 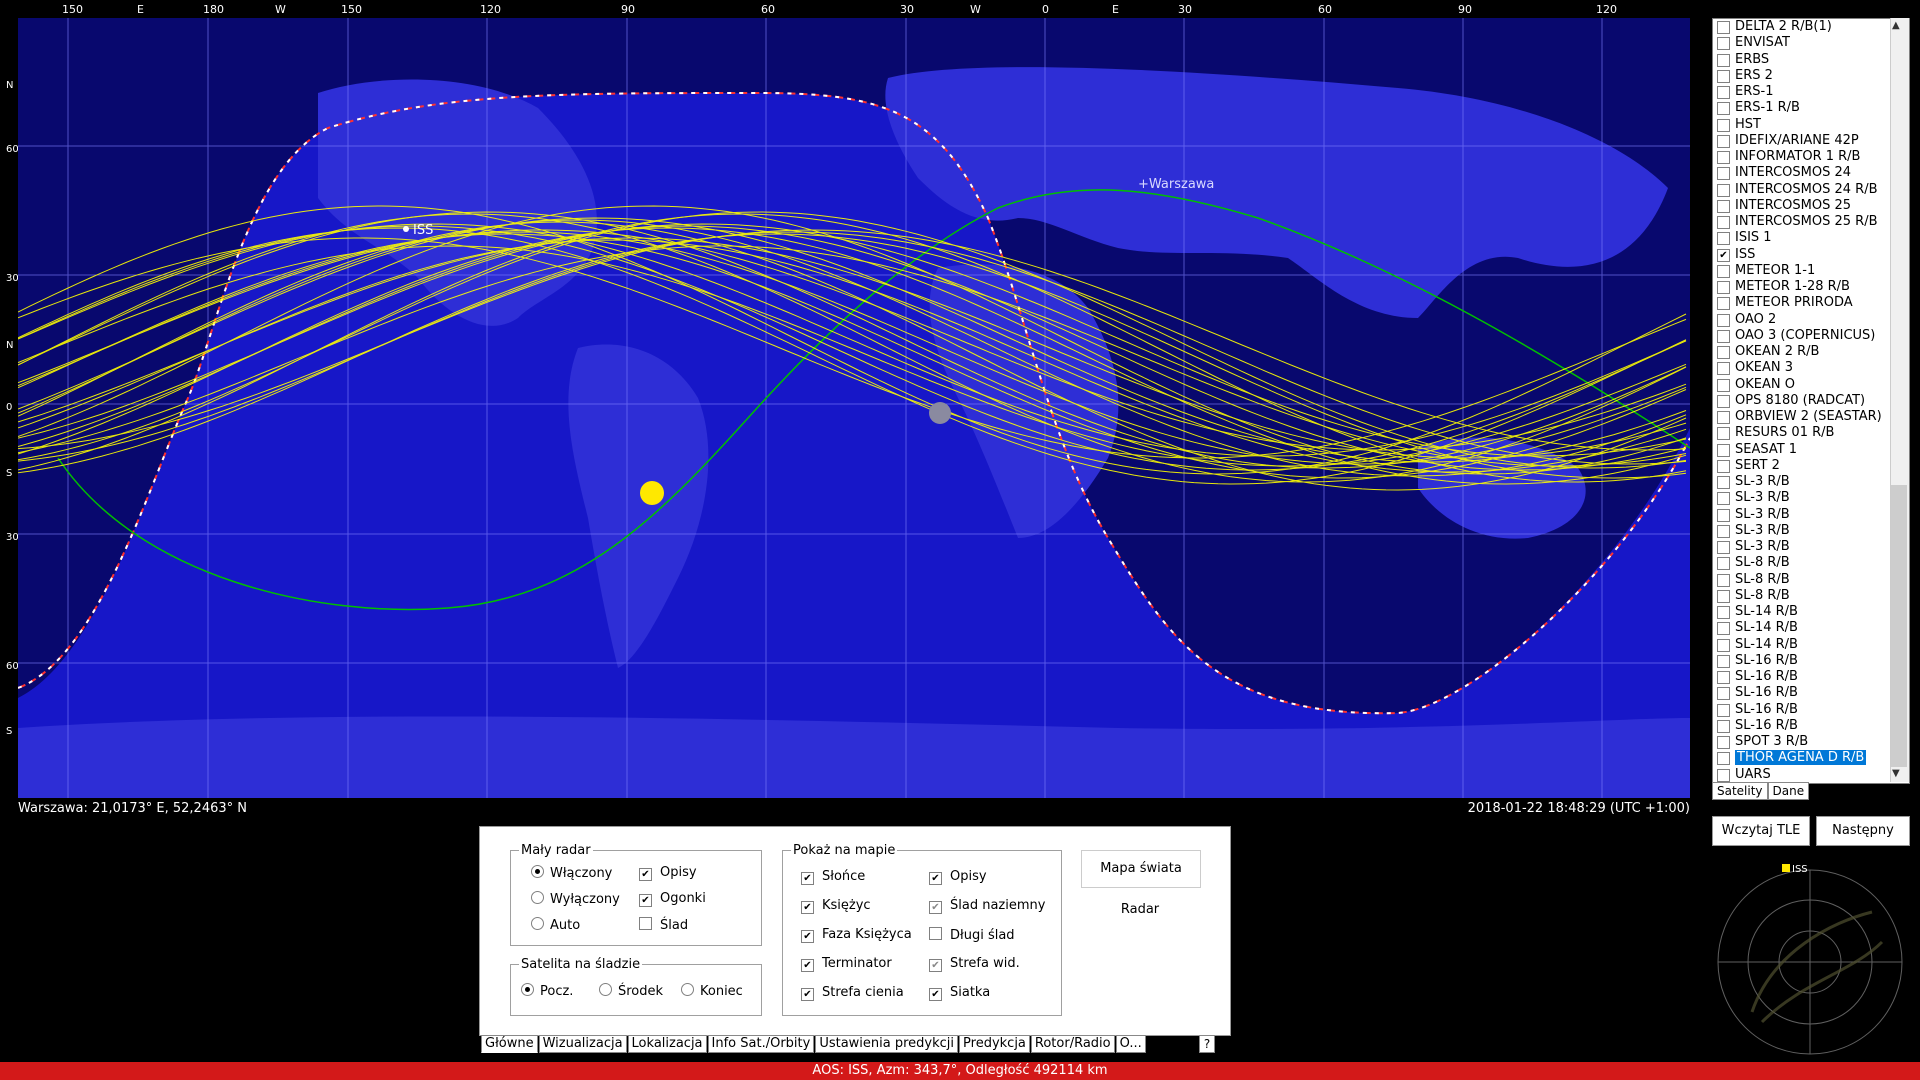 What do you see at coordinates (846, 964) in the screenshot?
I see `show-terminator-checkbox: ✔ Terminator` at bounding box center [846, 964].